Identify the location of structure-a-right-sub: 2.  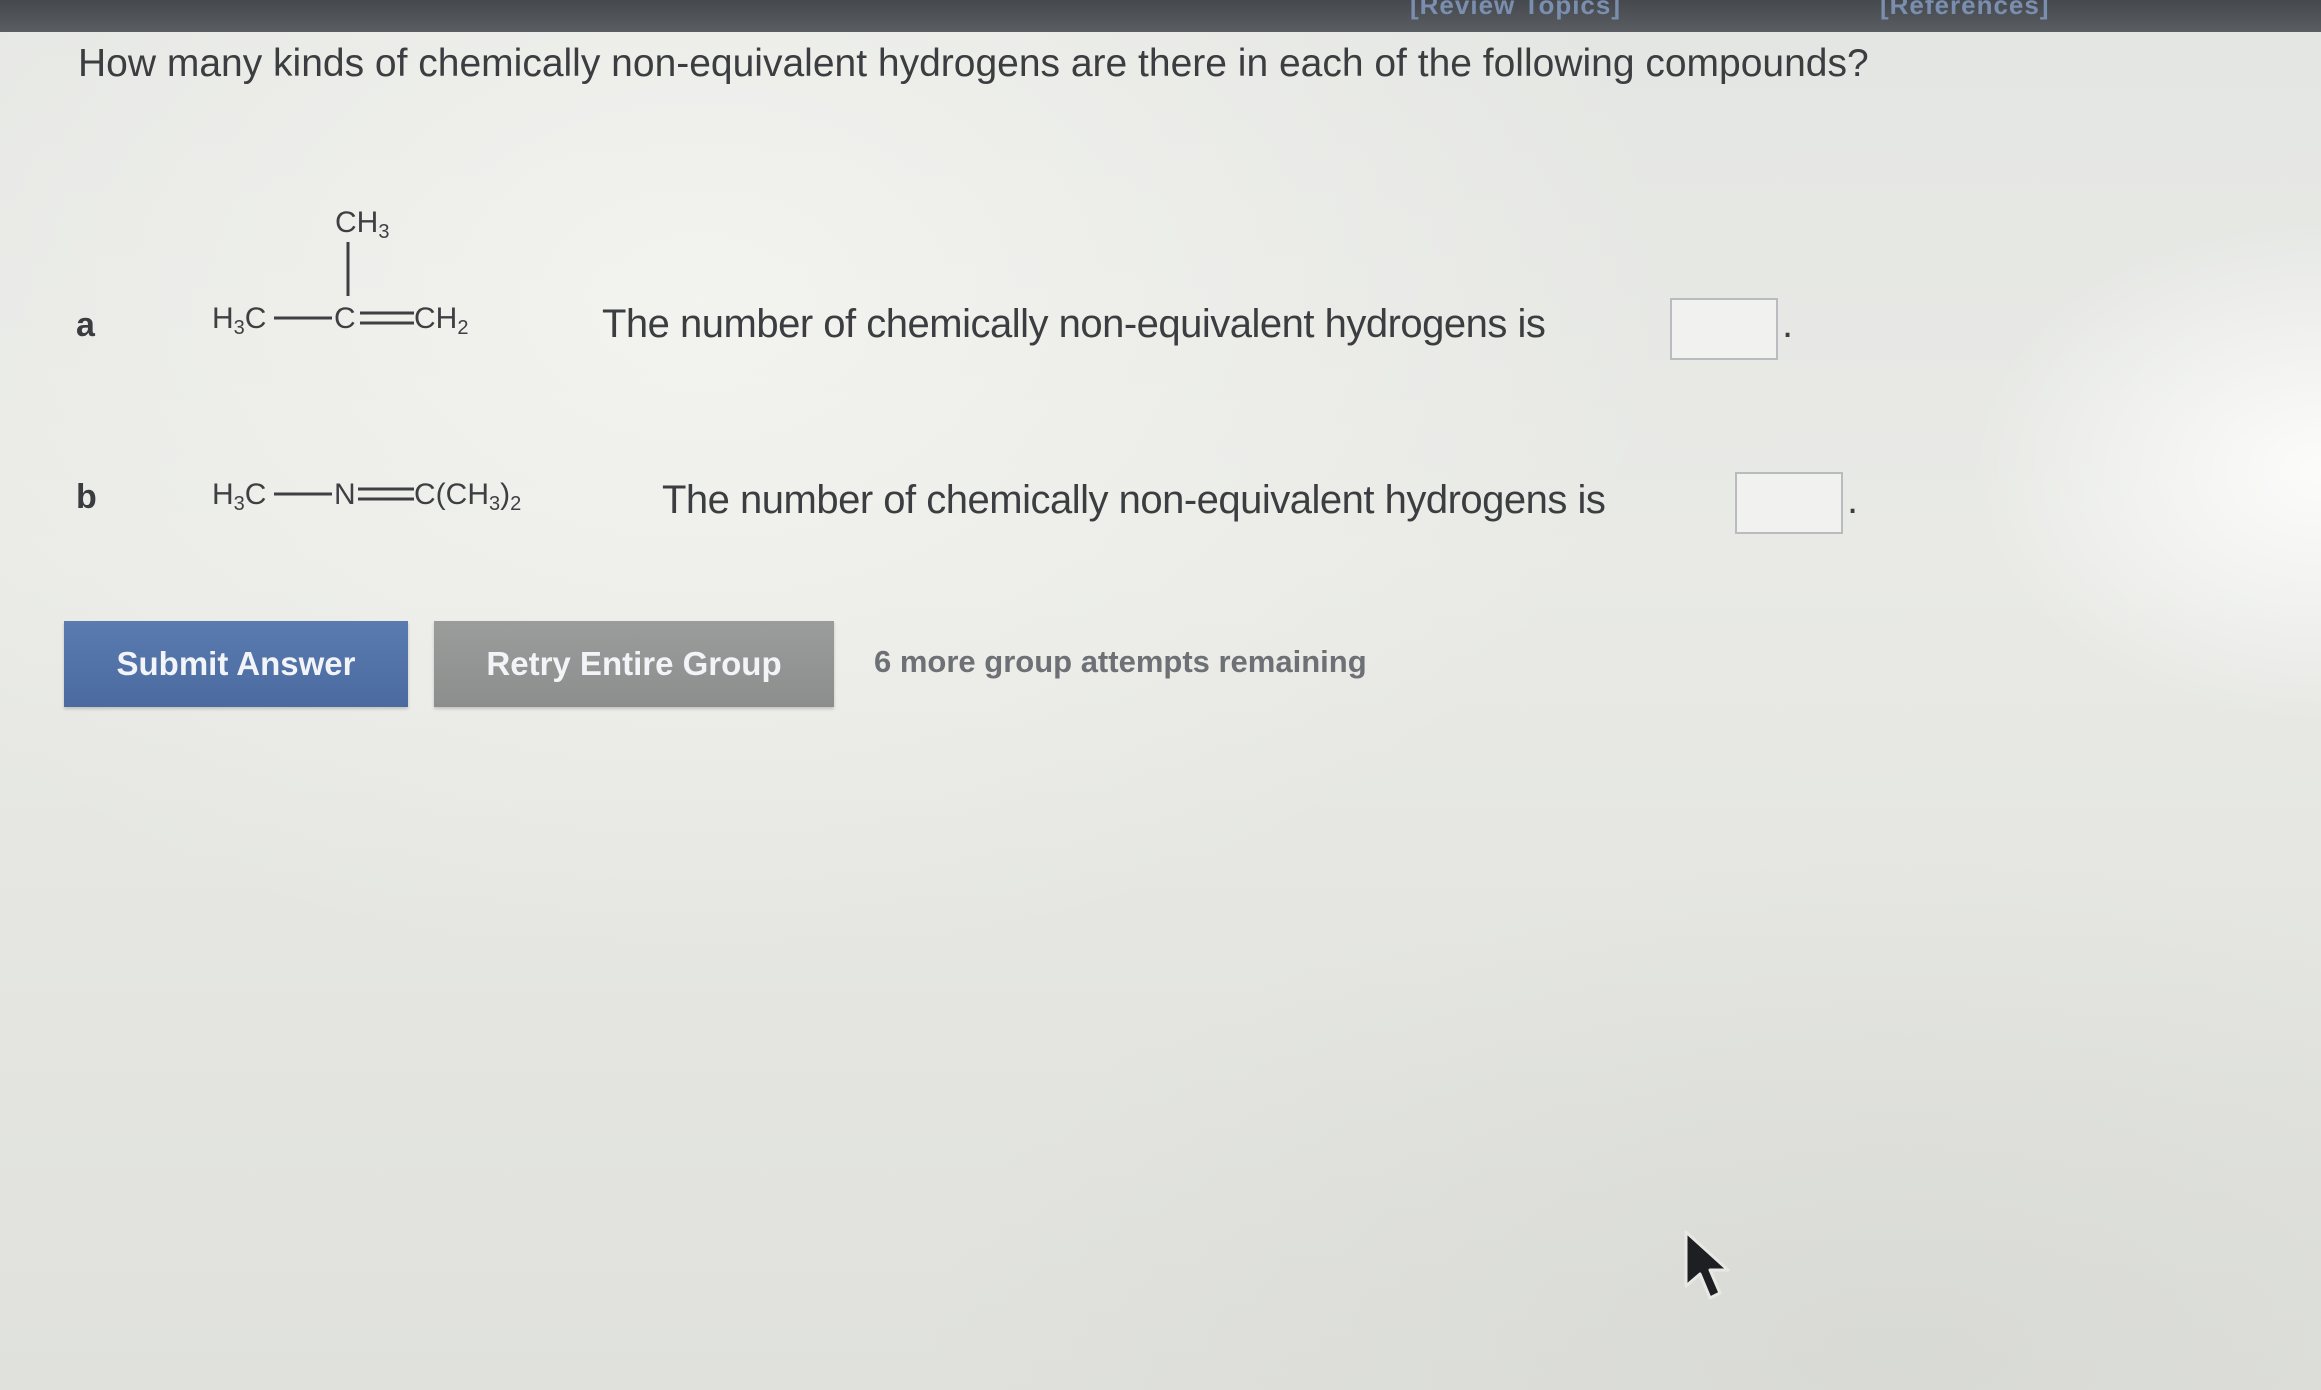
(462, 328).